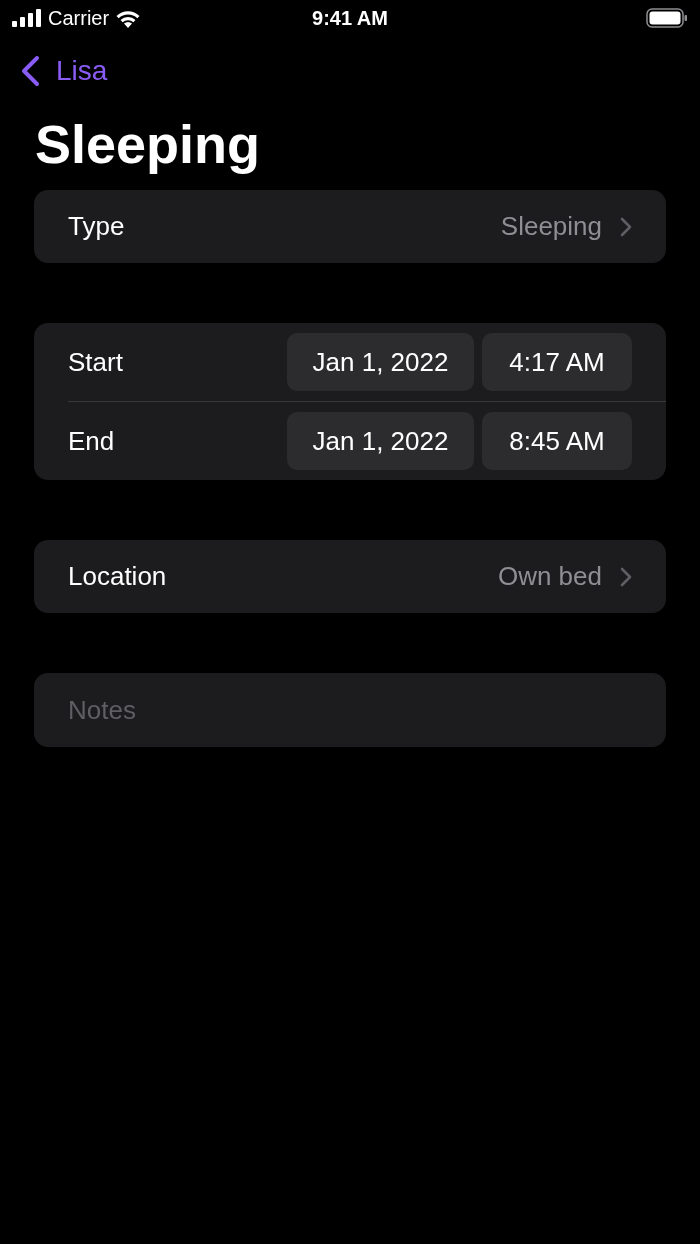  I want to click on time-button: 8:45 AM, so click(557, 441).